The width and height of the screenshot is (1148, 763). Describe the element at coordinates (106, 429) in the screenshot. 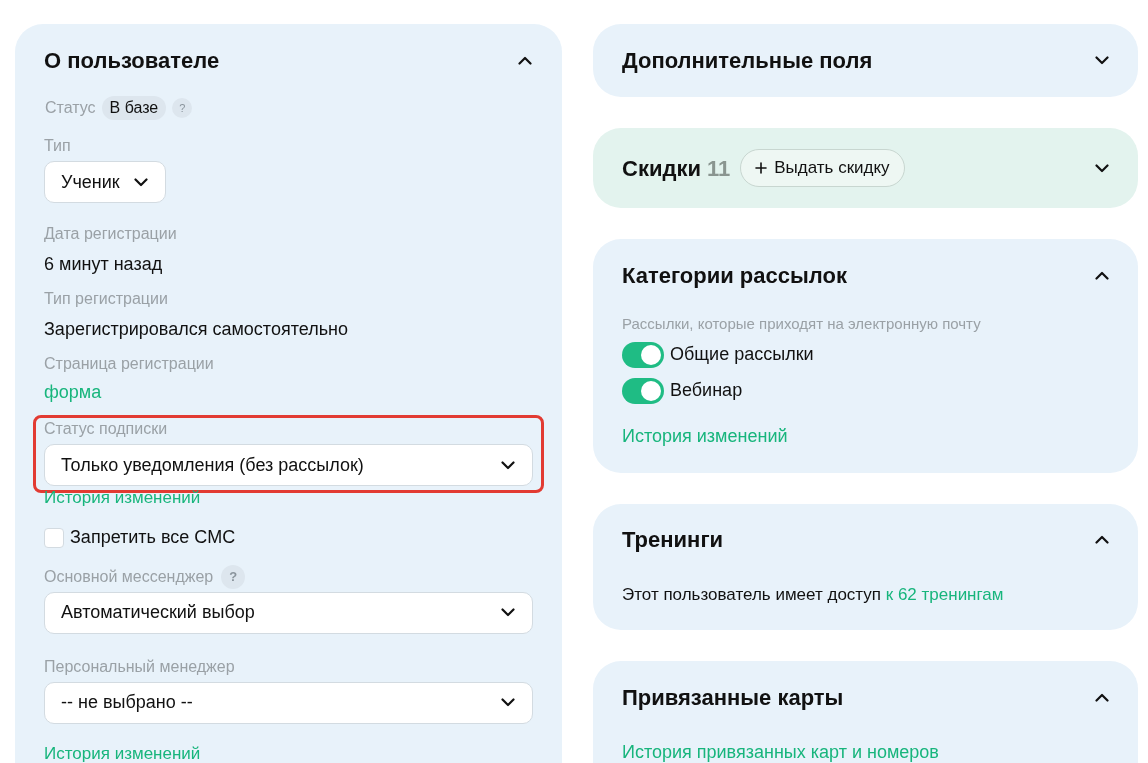

I see `field-label: Статус подписки` at that location.